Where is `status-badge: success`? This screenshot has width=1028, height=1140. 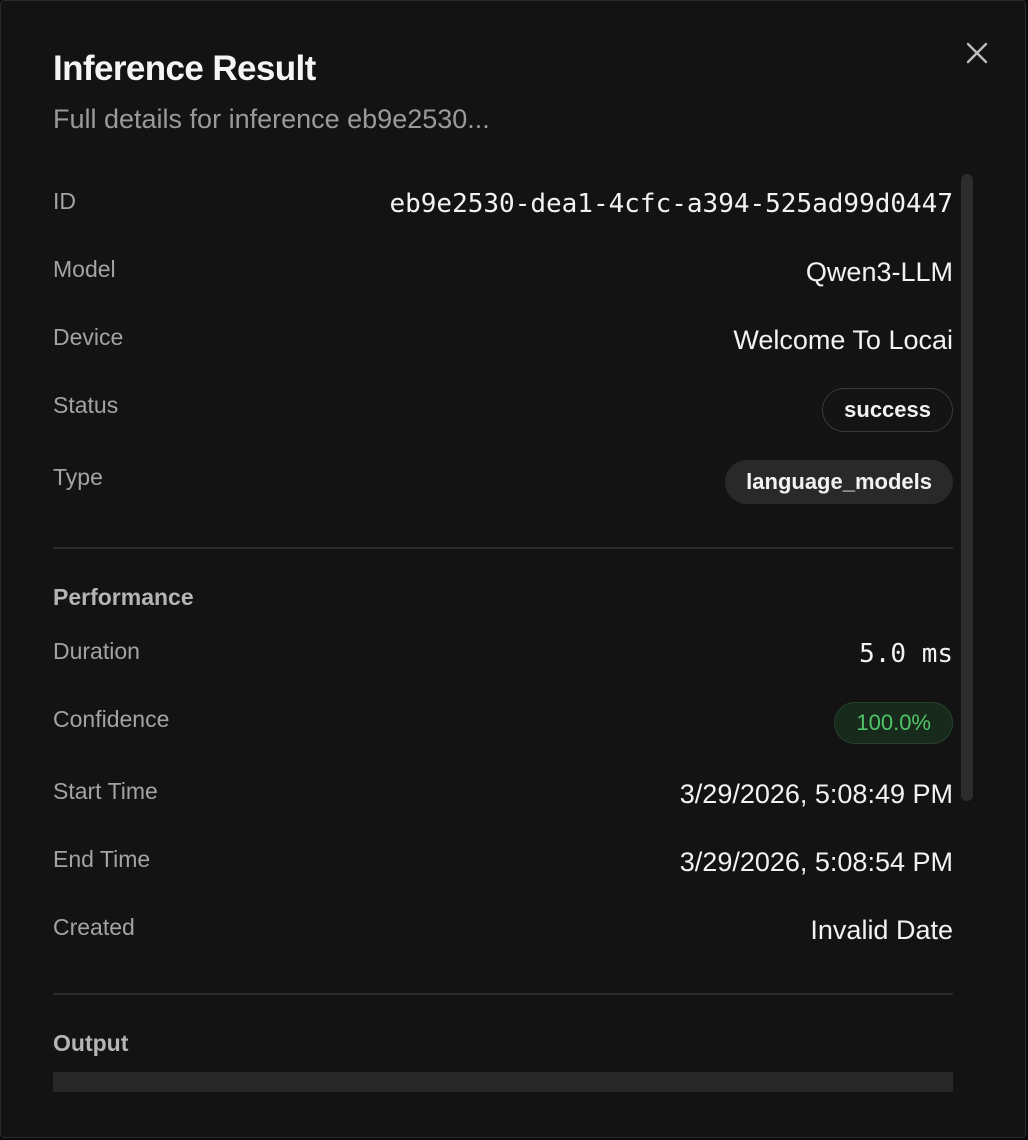 status-badge: success is located at coordinates (887, 410).